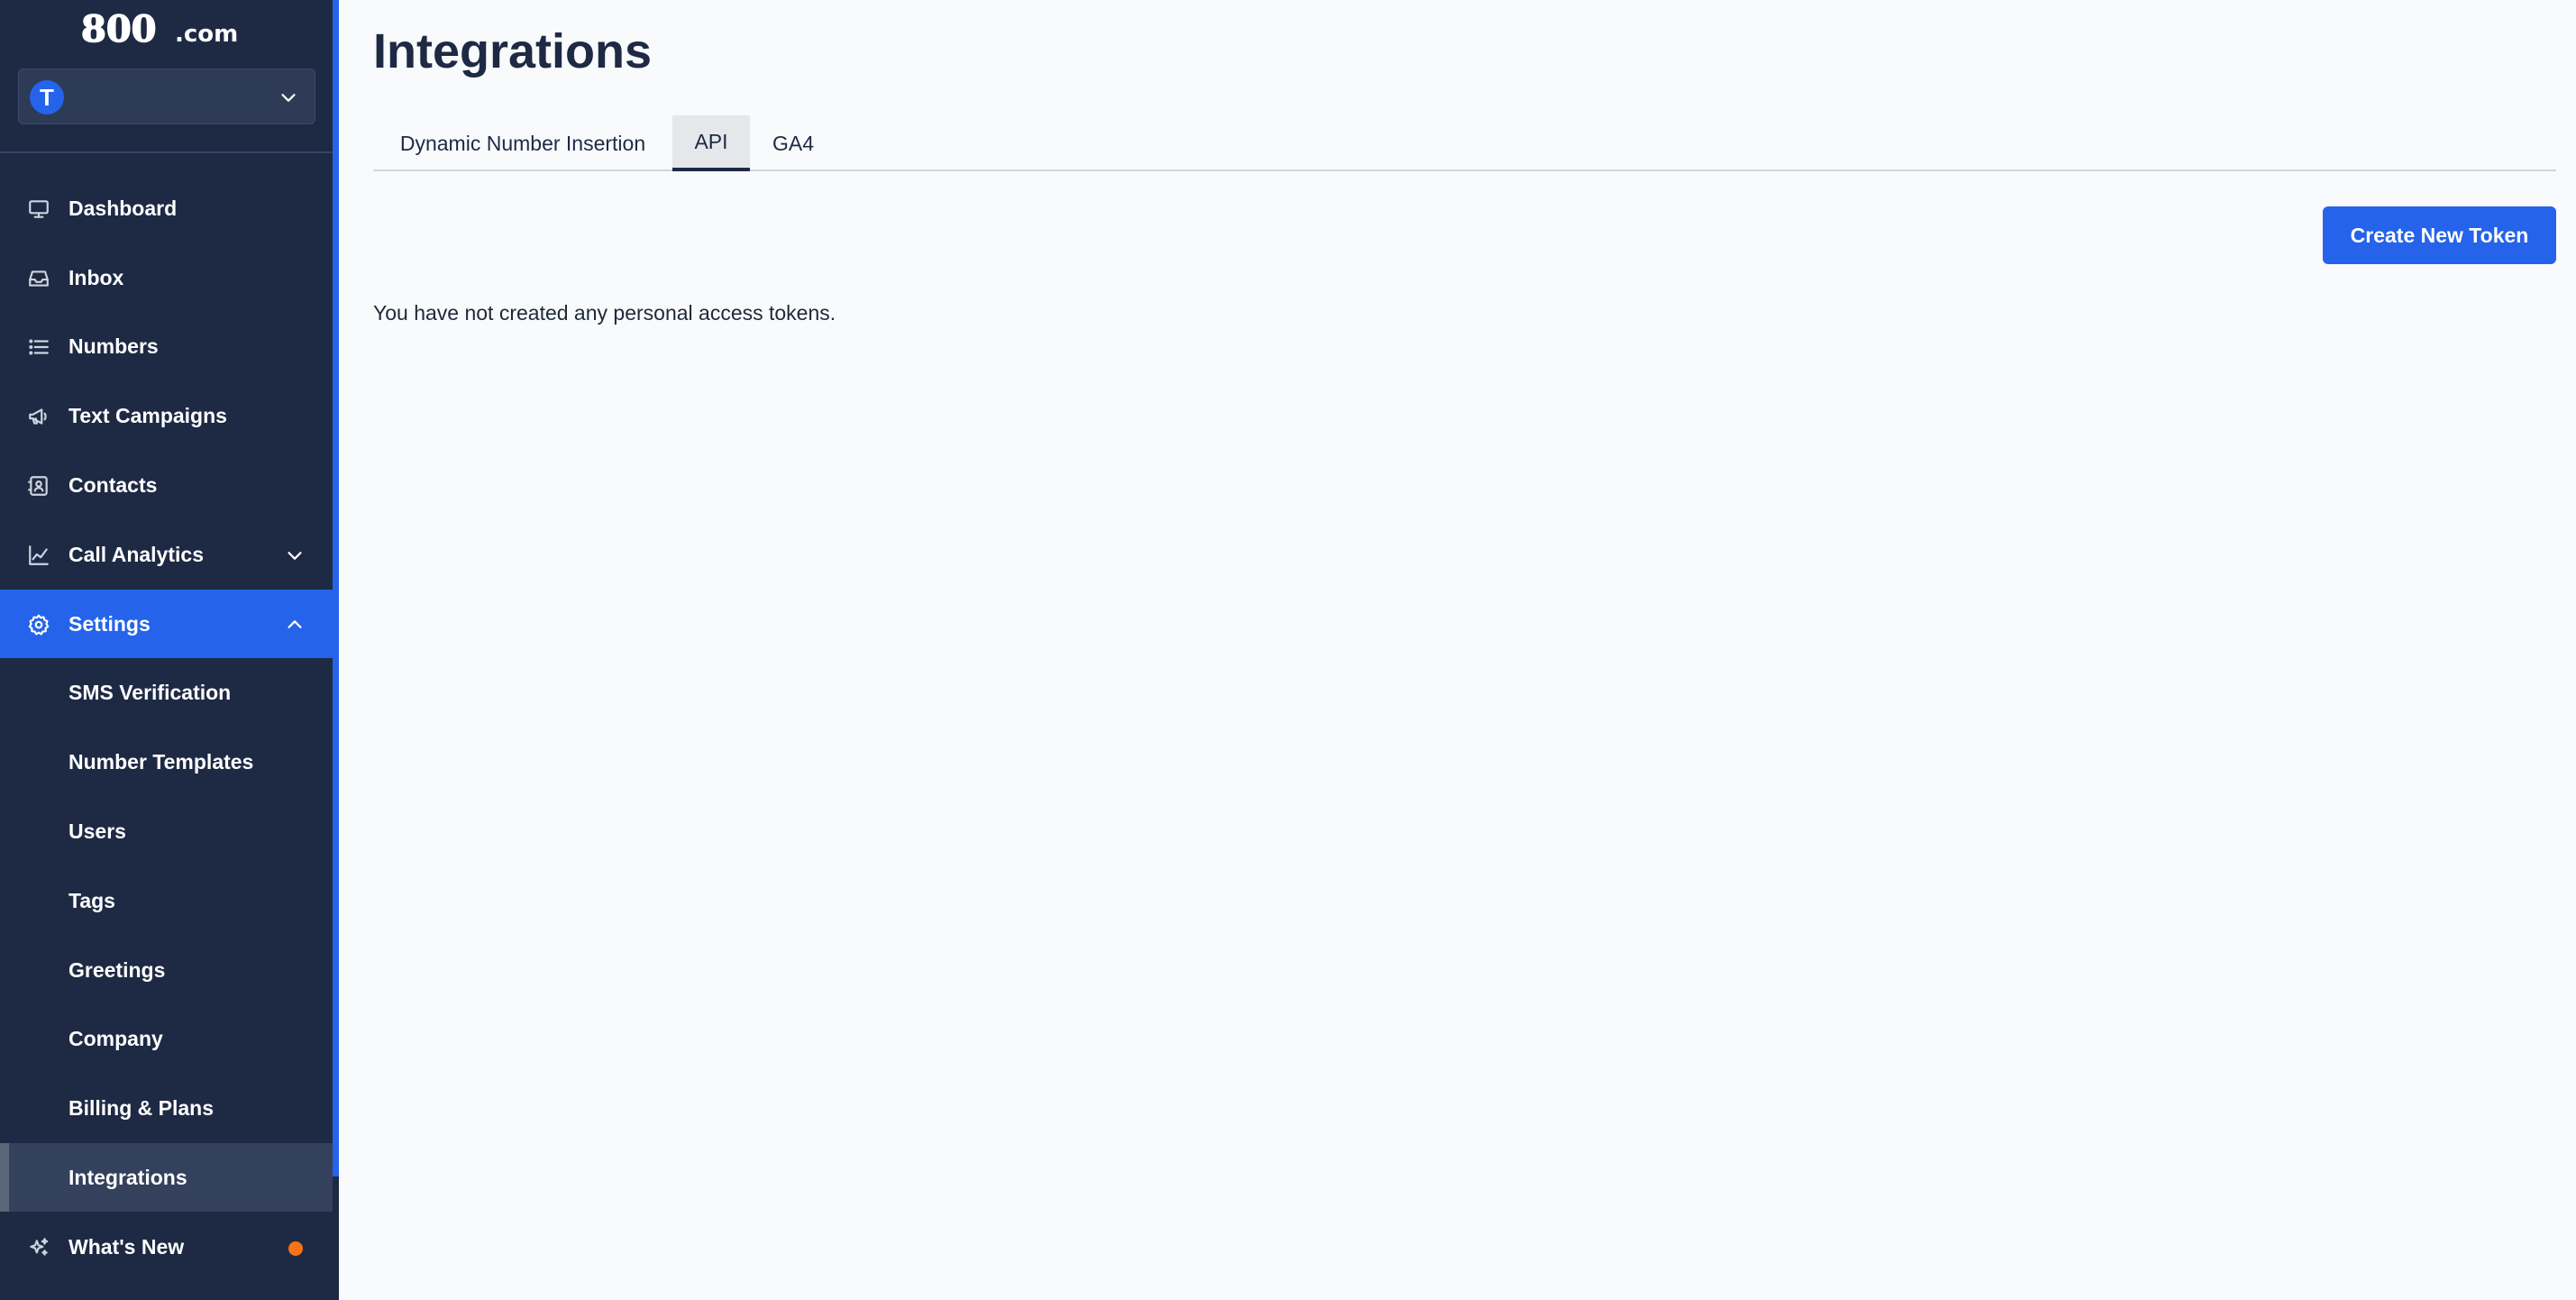 This screenshot has height=1300, width=2576. What do you see at coordinates (295, 1249) in the screenshot?
I see `notification-dot` at bounding box center [295, 1249].